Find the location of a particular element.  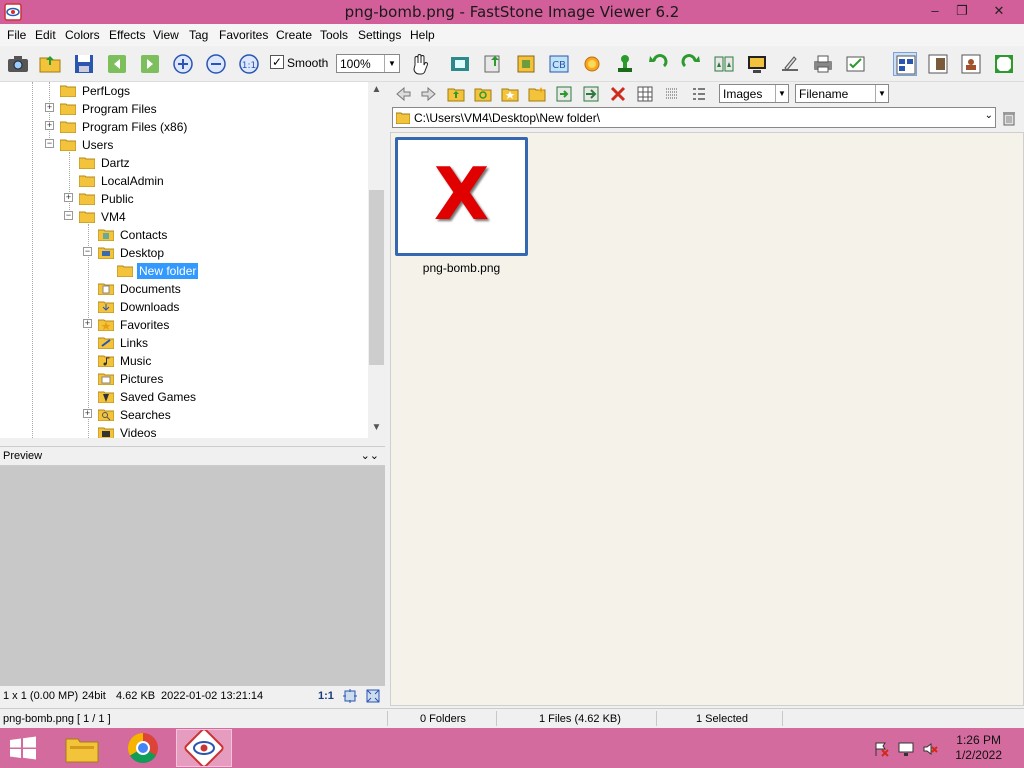

fit-window-icon is located at coordinates (350, 697).